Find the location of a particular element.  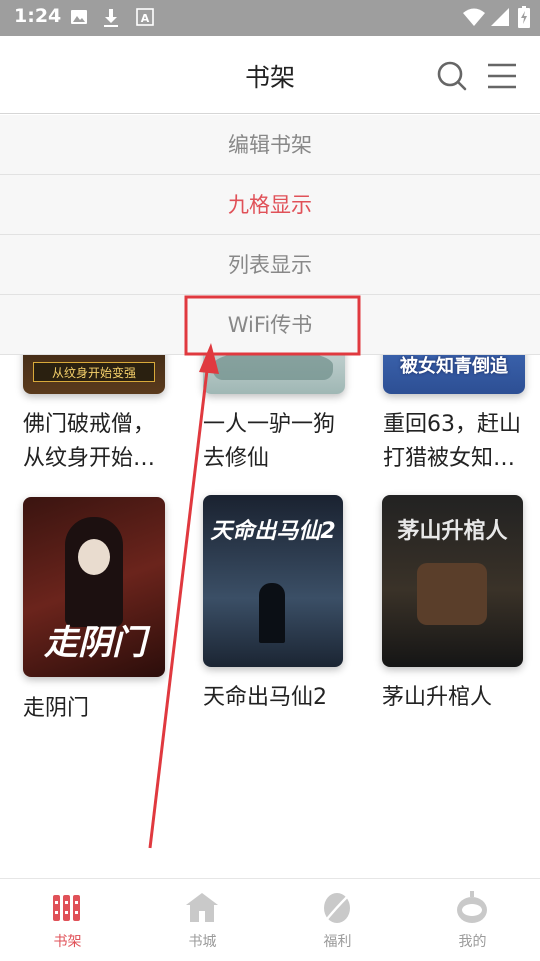

book-title: 天命出马仙2 is located at coordinates (283, 698).